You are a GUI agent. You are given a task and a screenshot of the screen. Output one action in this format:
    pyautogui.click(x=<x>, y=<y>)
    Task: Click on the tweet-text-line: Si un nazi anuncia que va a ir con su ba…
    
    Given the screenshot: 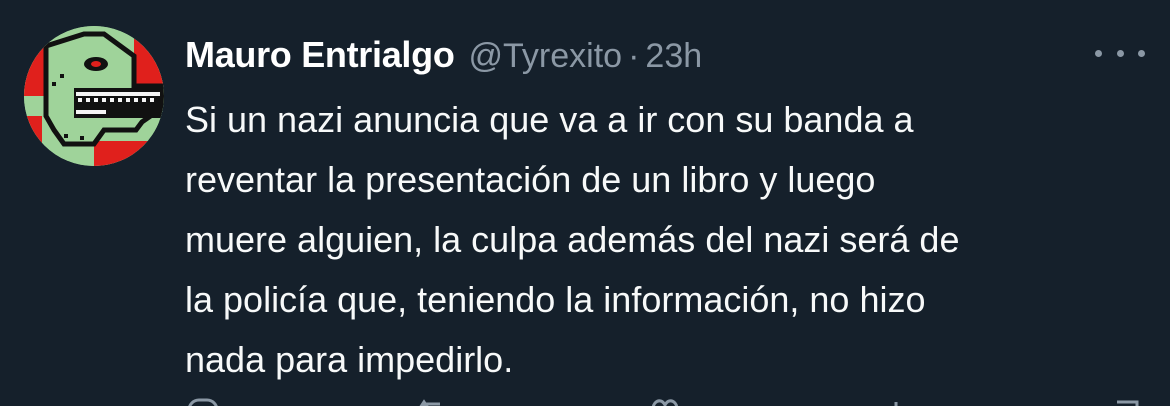 What is the action you would take?
    pyautogui.click(x=549, y=119)
    